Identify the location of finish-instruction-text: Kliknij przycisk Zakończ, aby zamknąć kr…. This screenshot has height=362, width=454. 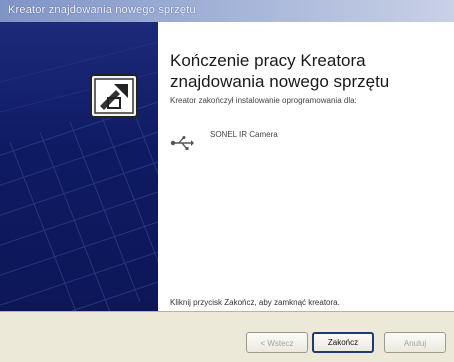
(255, 302).